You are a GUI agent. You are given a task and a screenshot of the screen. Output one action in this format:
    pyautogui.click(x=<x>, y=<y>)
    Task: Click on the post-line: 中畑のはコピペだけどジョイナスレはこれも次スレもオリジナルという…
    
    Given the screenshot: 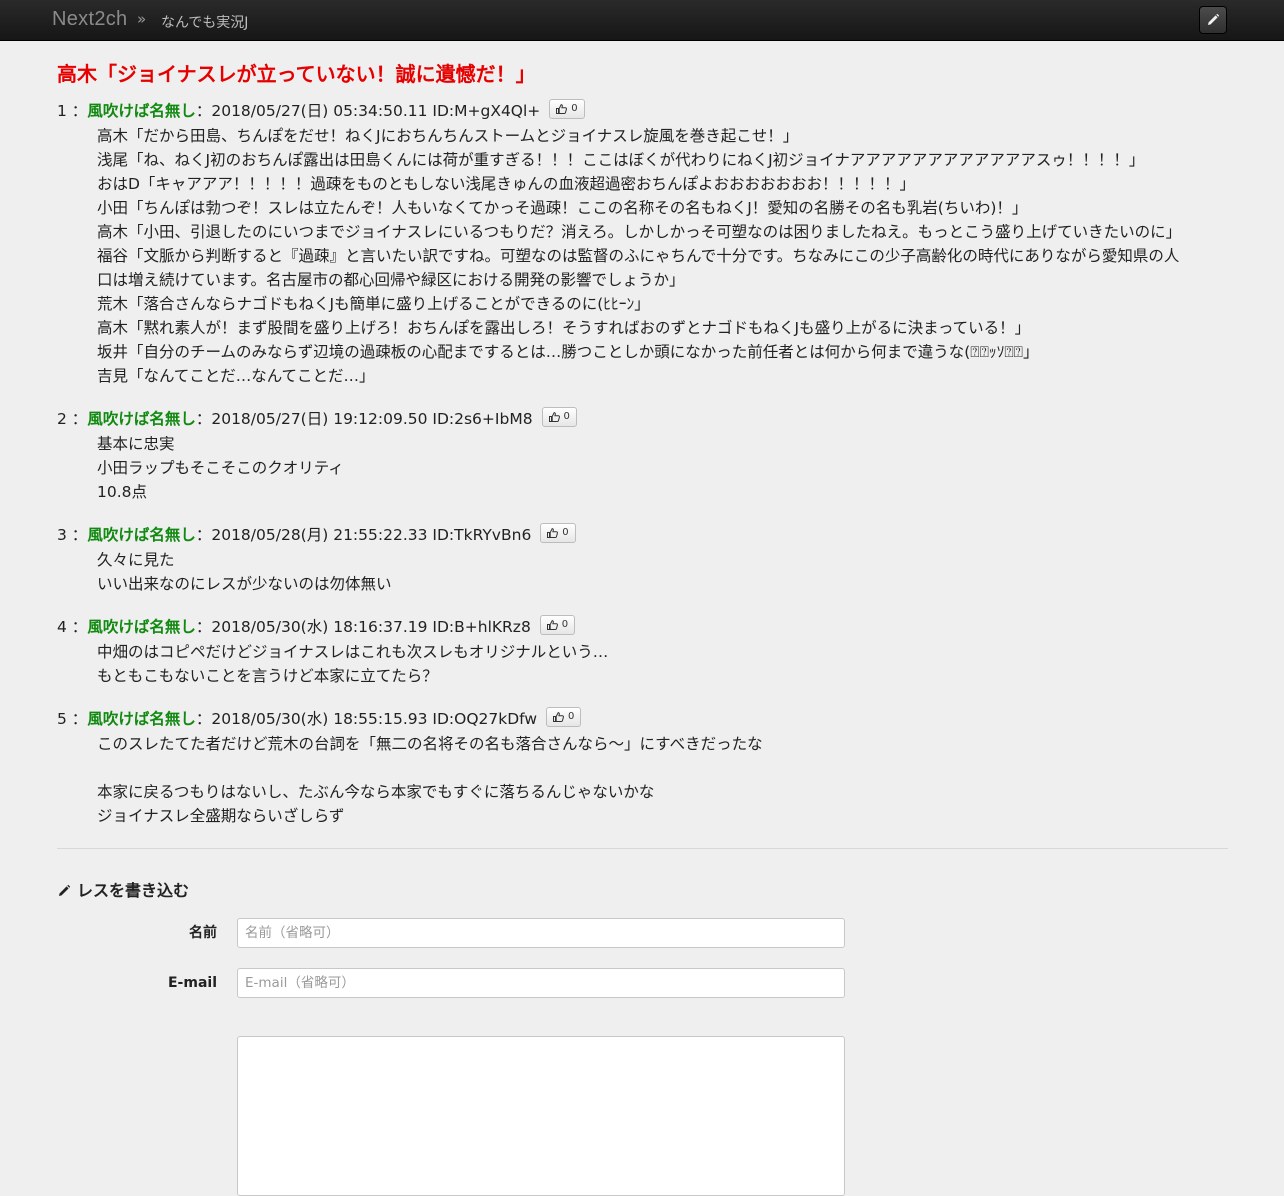 What is the action you would take?
    pyautogui.click(x=353, y=652)
    